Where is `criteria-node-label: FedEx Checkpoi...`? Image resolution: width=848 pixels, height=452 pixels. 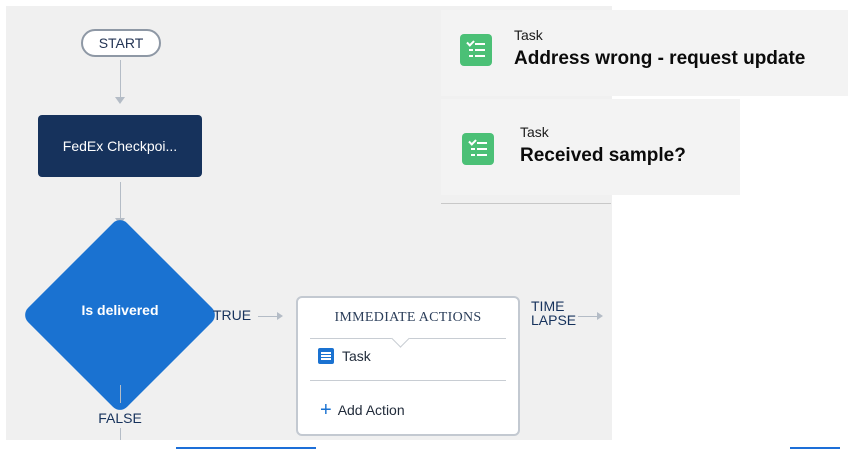
criteria-node-label: FedEx Checkpoi... is located at coordinates (120, 146).